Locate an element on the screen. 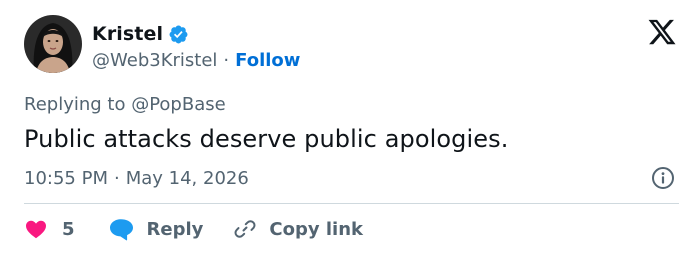 The height and width of the screenshot is (256, 700). avatar is located at coordinates (53, 44).